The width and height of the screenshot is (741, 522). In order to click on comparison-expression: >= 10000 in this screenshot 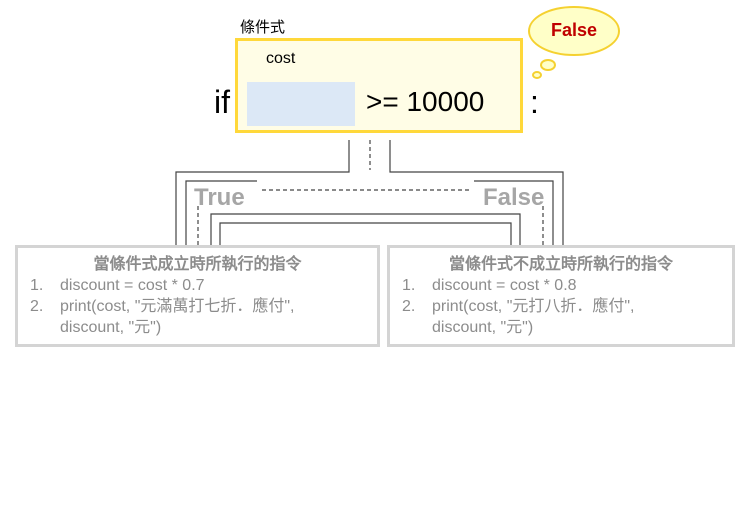, I will do `click(425, 101)`.